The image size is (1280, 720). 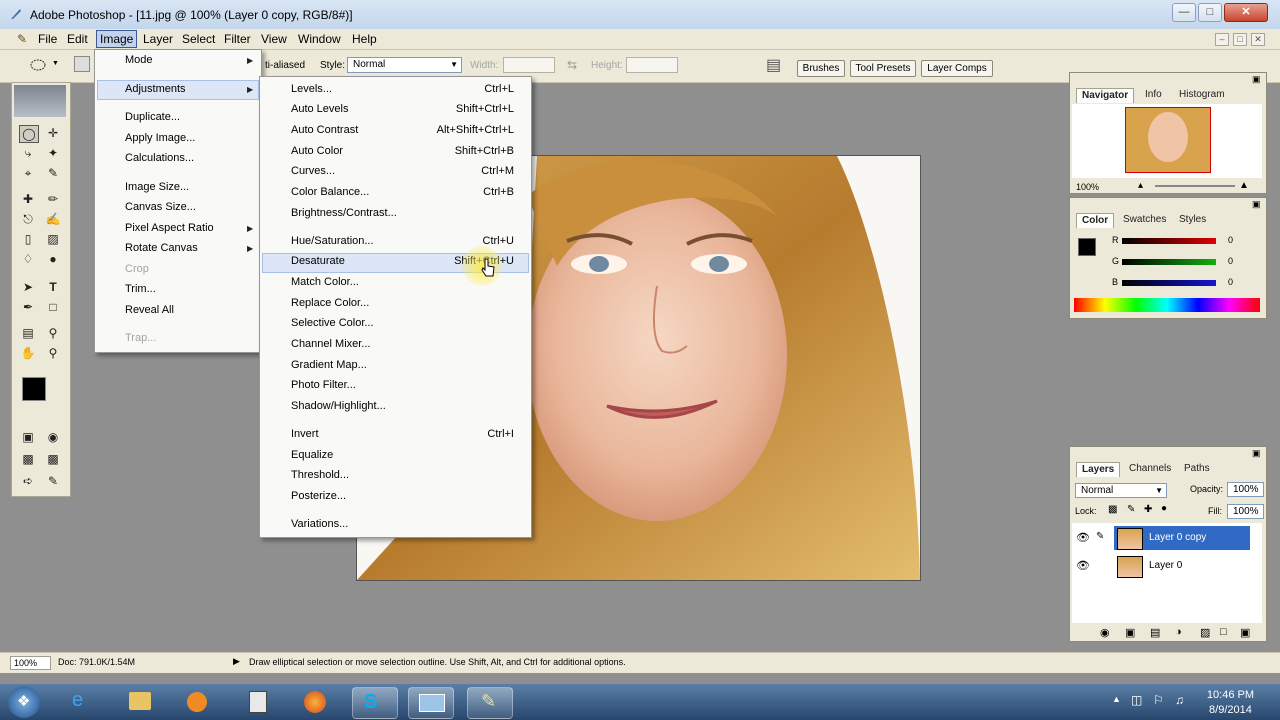 What do you see at coordinates (319, 109) in the screenshot?
I see `adjust-item-auto-levels: Auto Levels` at bounding box center [319, 109].